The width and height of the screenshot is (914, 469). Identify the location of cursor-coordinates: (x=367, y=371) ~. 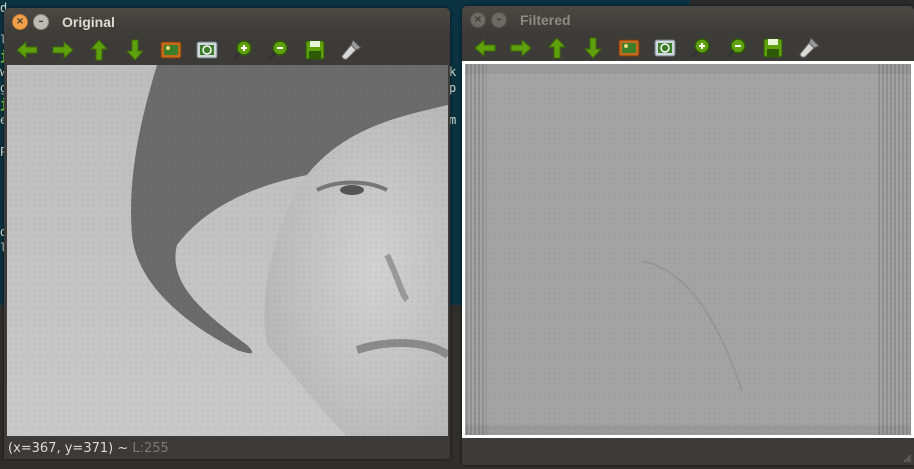
(70, 448).